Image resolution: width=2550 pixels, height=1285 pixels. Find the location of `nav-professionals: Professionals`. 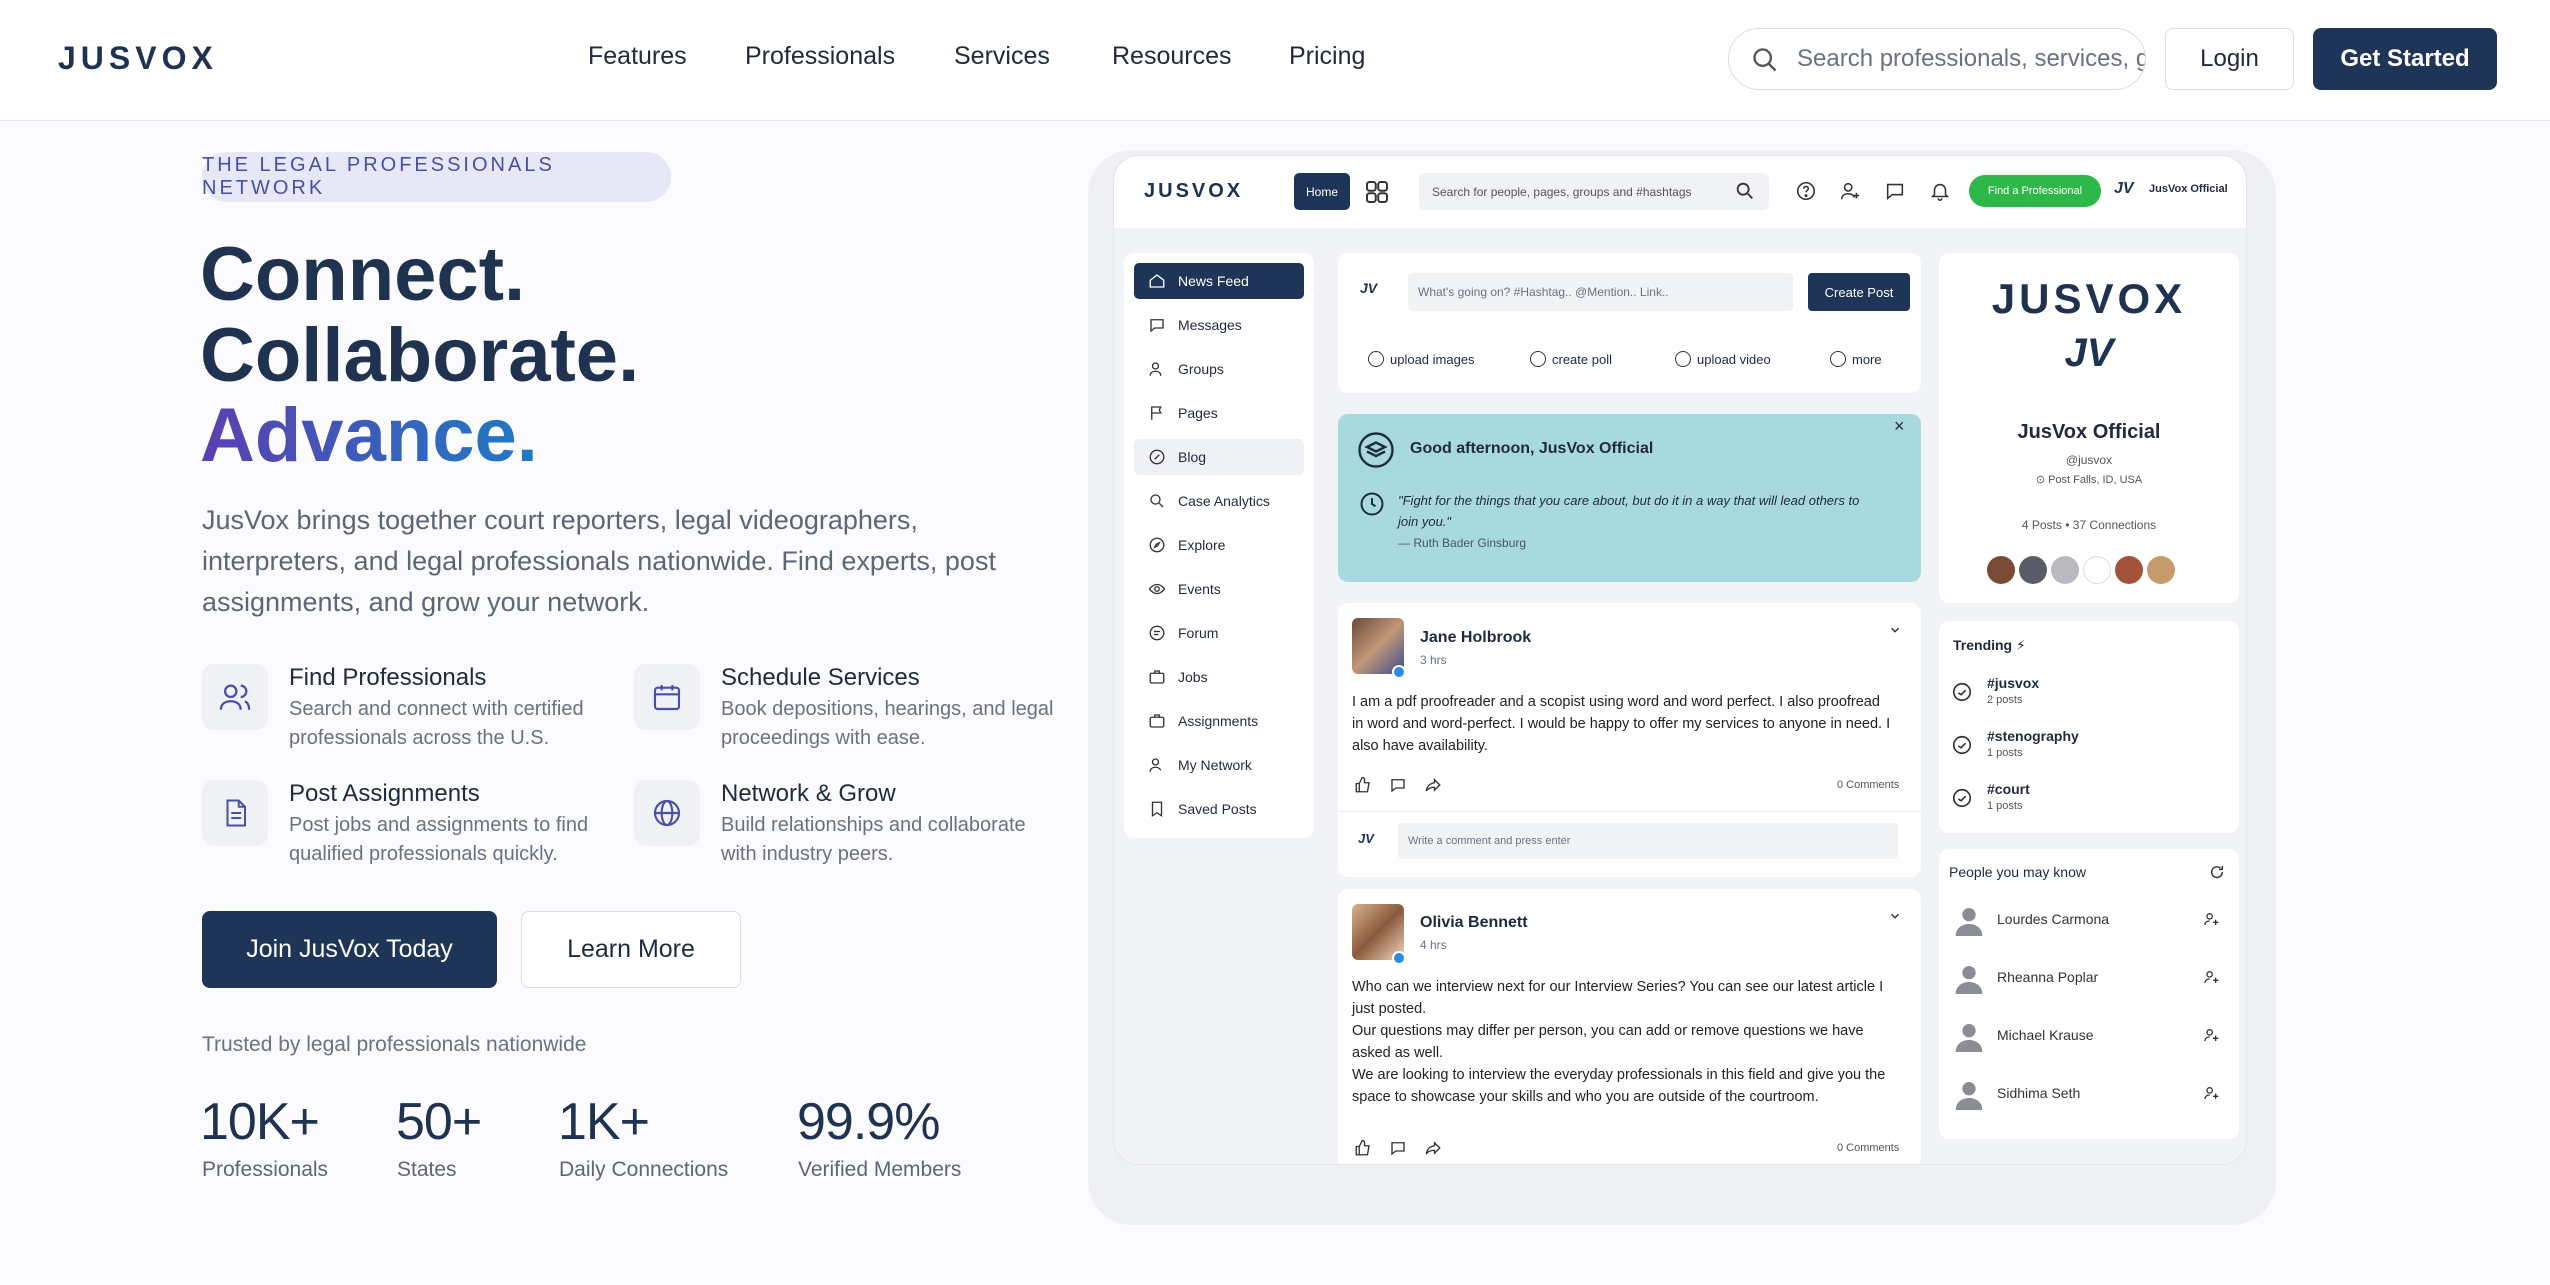

nav-professionals: Professionals is located at coordinates (820, 56).